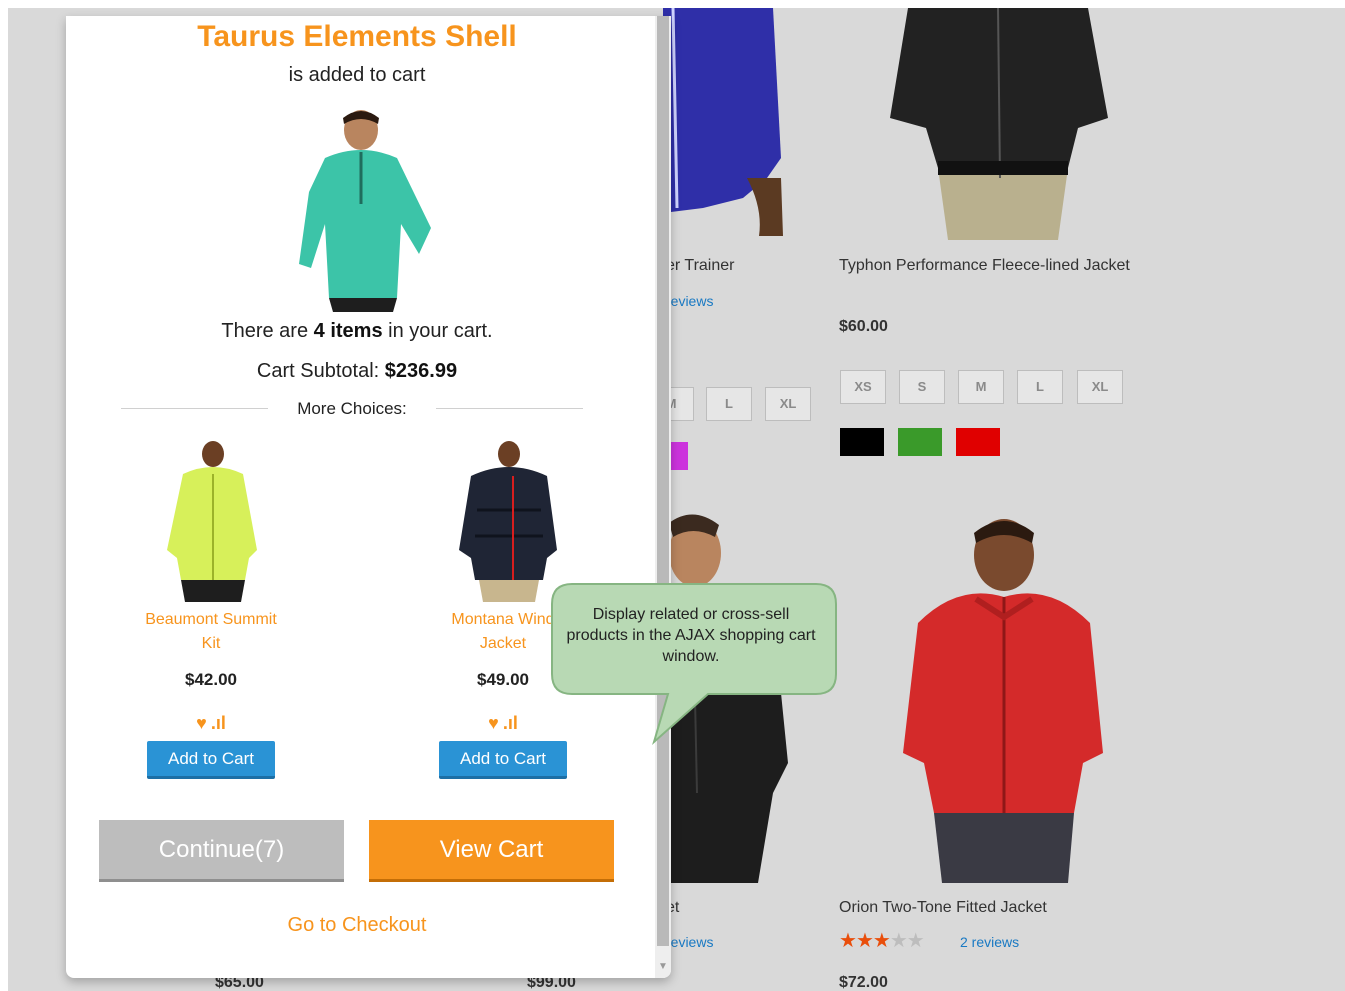  I want to click on color-swatch-green, so click(920, 442).